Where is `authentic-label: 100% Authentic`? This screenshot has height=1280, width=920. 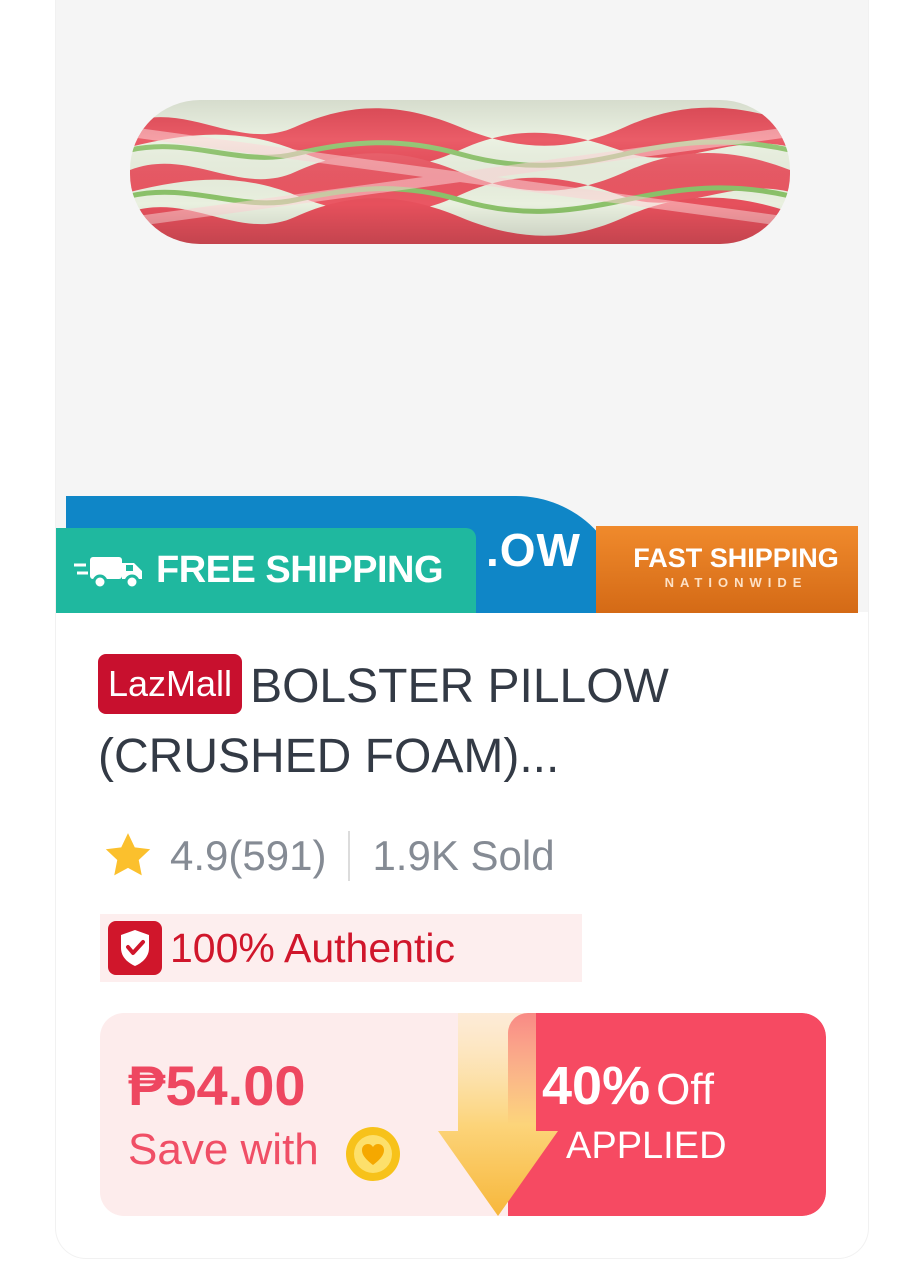 authentic-label: 100% Authentic is located at coordinates (312, 947).